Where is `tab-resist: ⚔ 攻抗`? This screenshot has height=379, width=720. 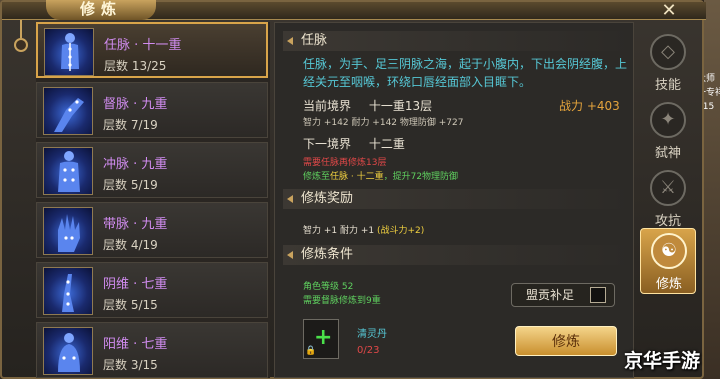 tab-resist: ⚔ 攻抗 is located at coordinates (668, 199).